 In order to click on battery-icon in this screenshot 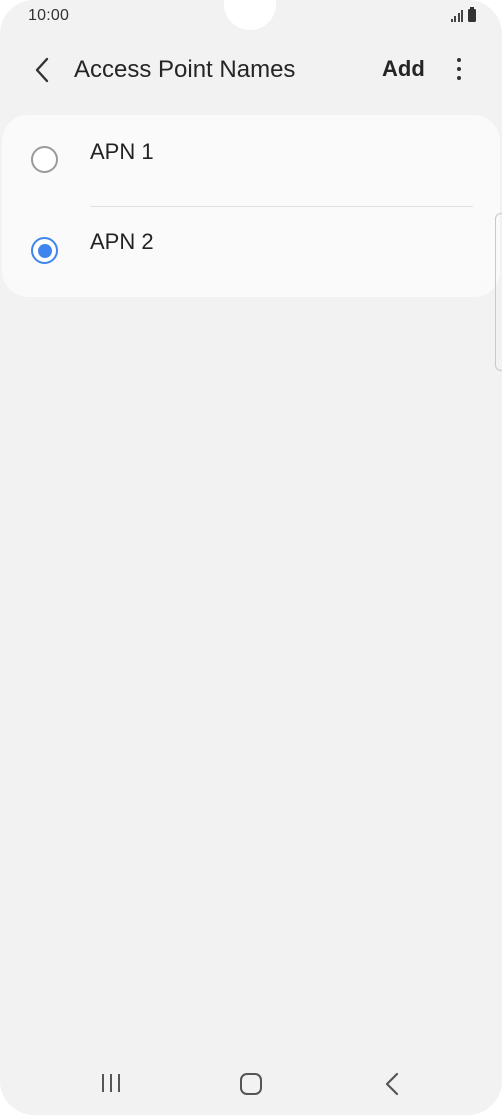, I will do `click(472, 14)`.